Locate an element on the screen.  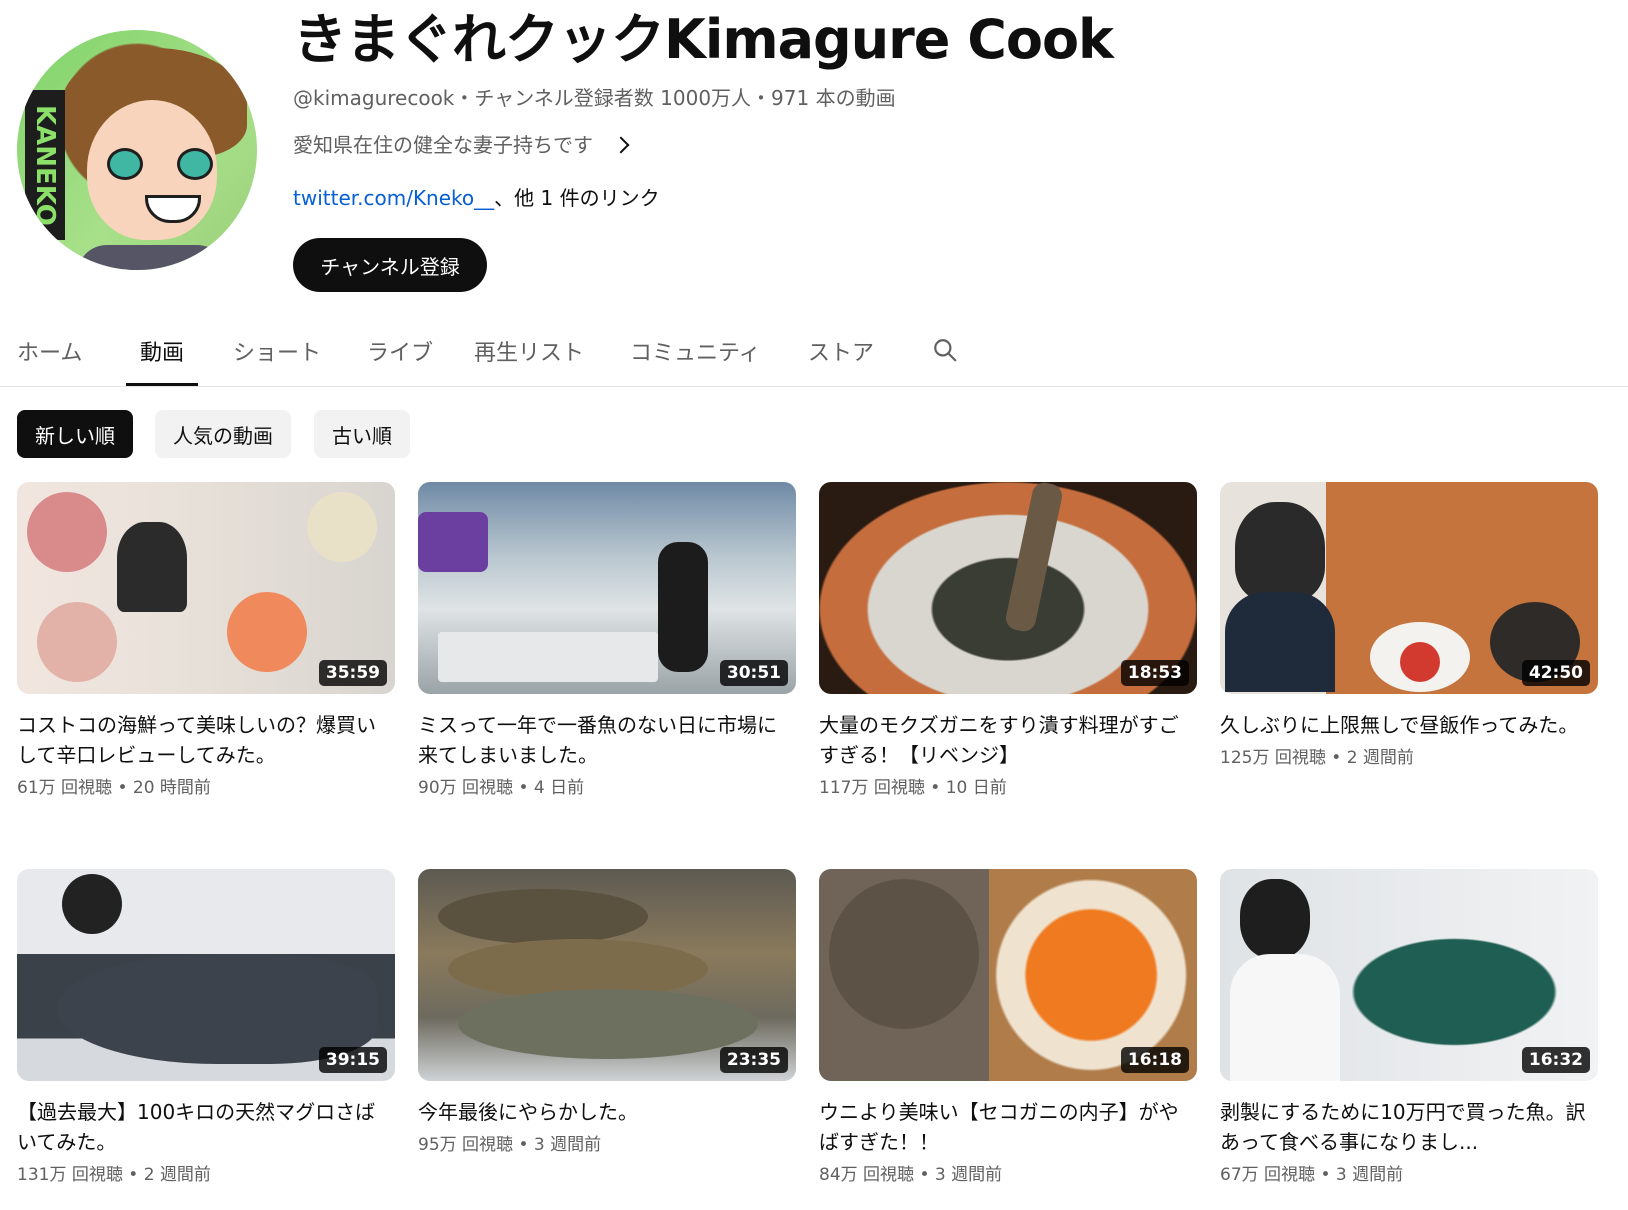
video-duration: 23:35 is located at coordinates (753, 1060).